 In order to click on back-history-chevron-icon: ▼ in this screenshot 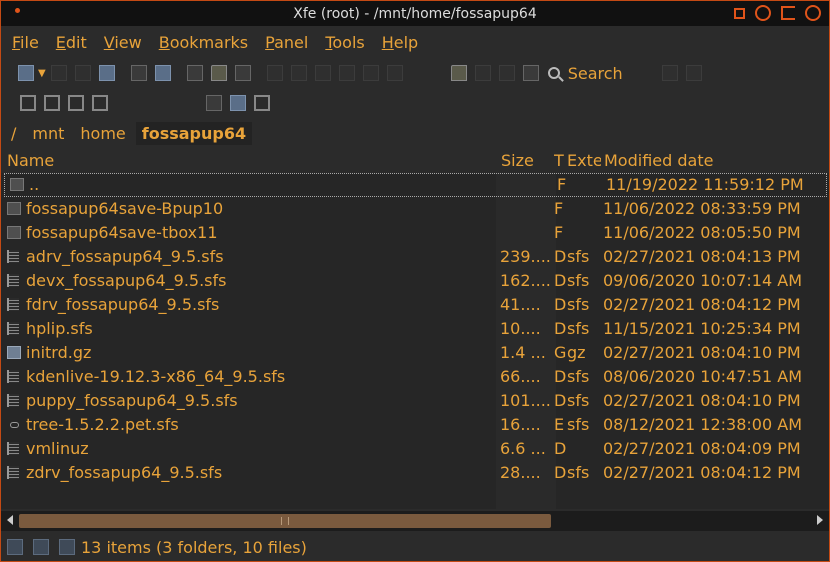, I will do `click(42, 73)`.